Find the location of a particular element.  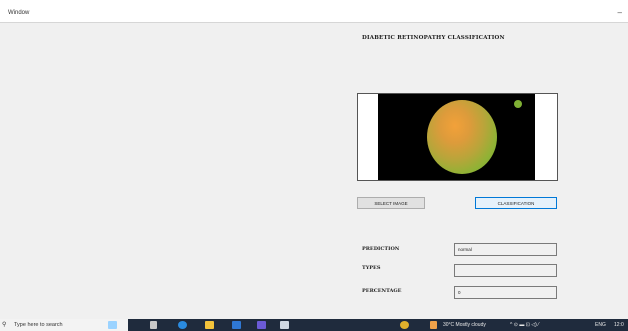

file-explorer-icon is located at coordinates (209, 325).